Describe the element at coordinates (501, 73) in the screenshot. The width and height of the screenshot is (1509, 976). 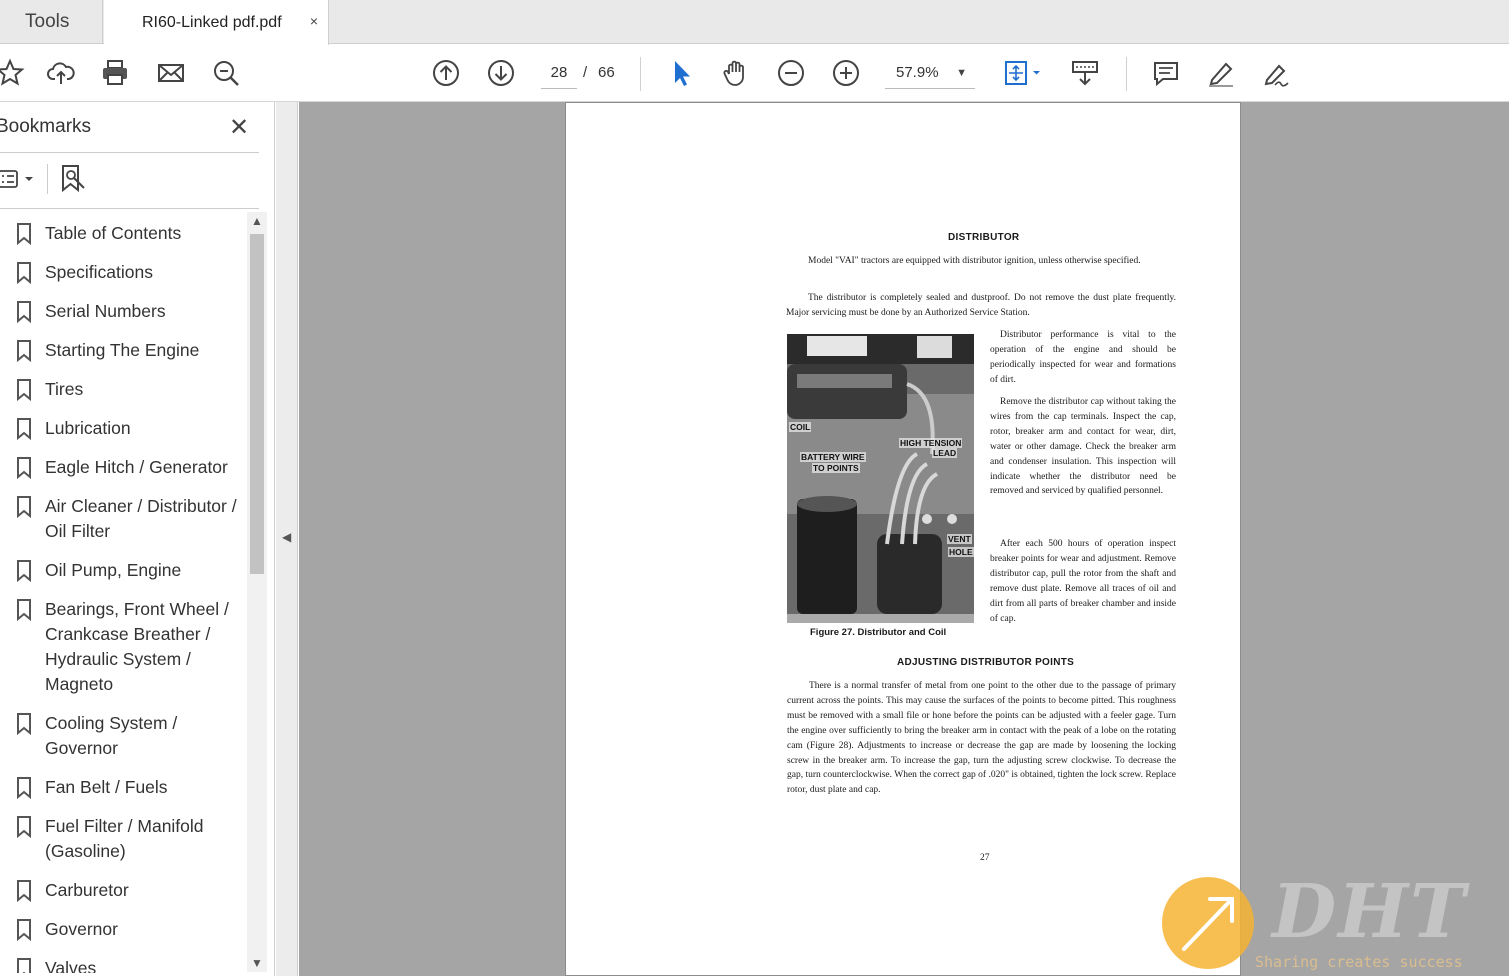
I see `page-down-icon` at that location.